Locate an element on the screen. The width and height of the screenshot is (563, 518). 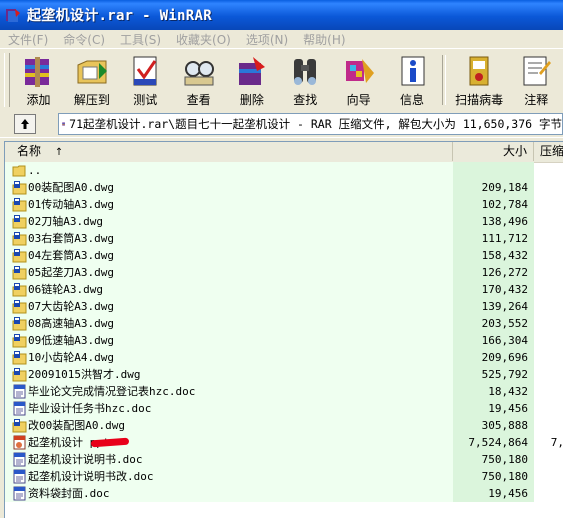
file-row: 08高速轴A3.dwg203,552 is located at coordinates (284, 323).